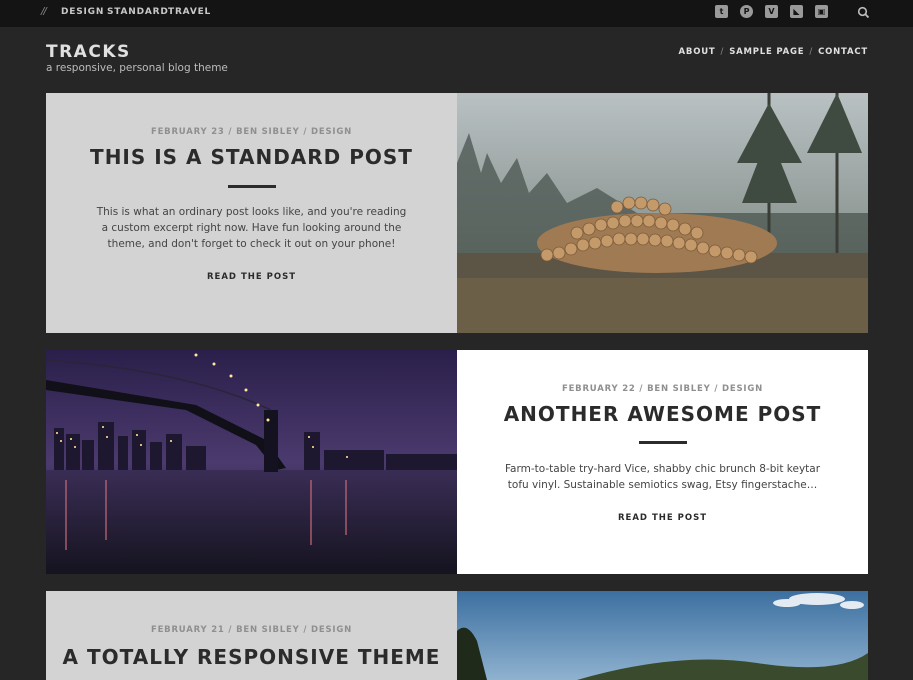 The height and width of the screenshot is (680, 913). Describe the element at coordinates (82, 12) in the screenshot. I see `category-link-design: DESIGN` at that location.